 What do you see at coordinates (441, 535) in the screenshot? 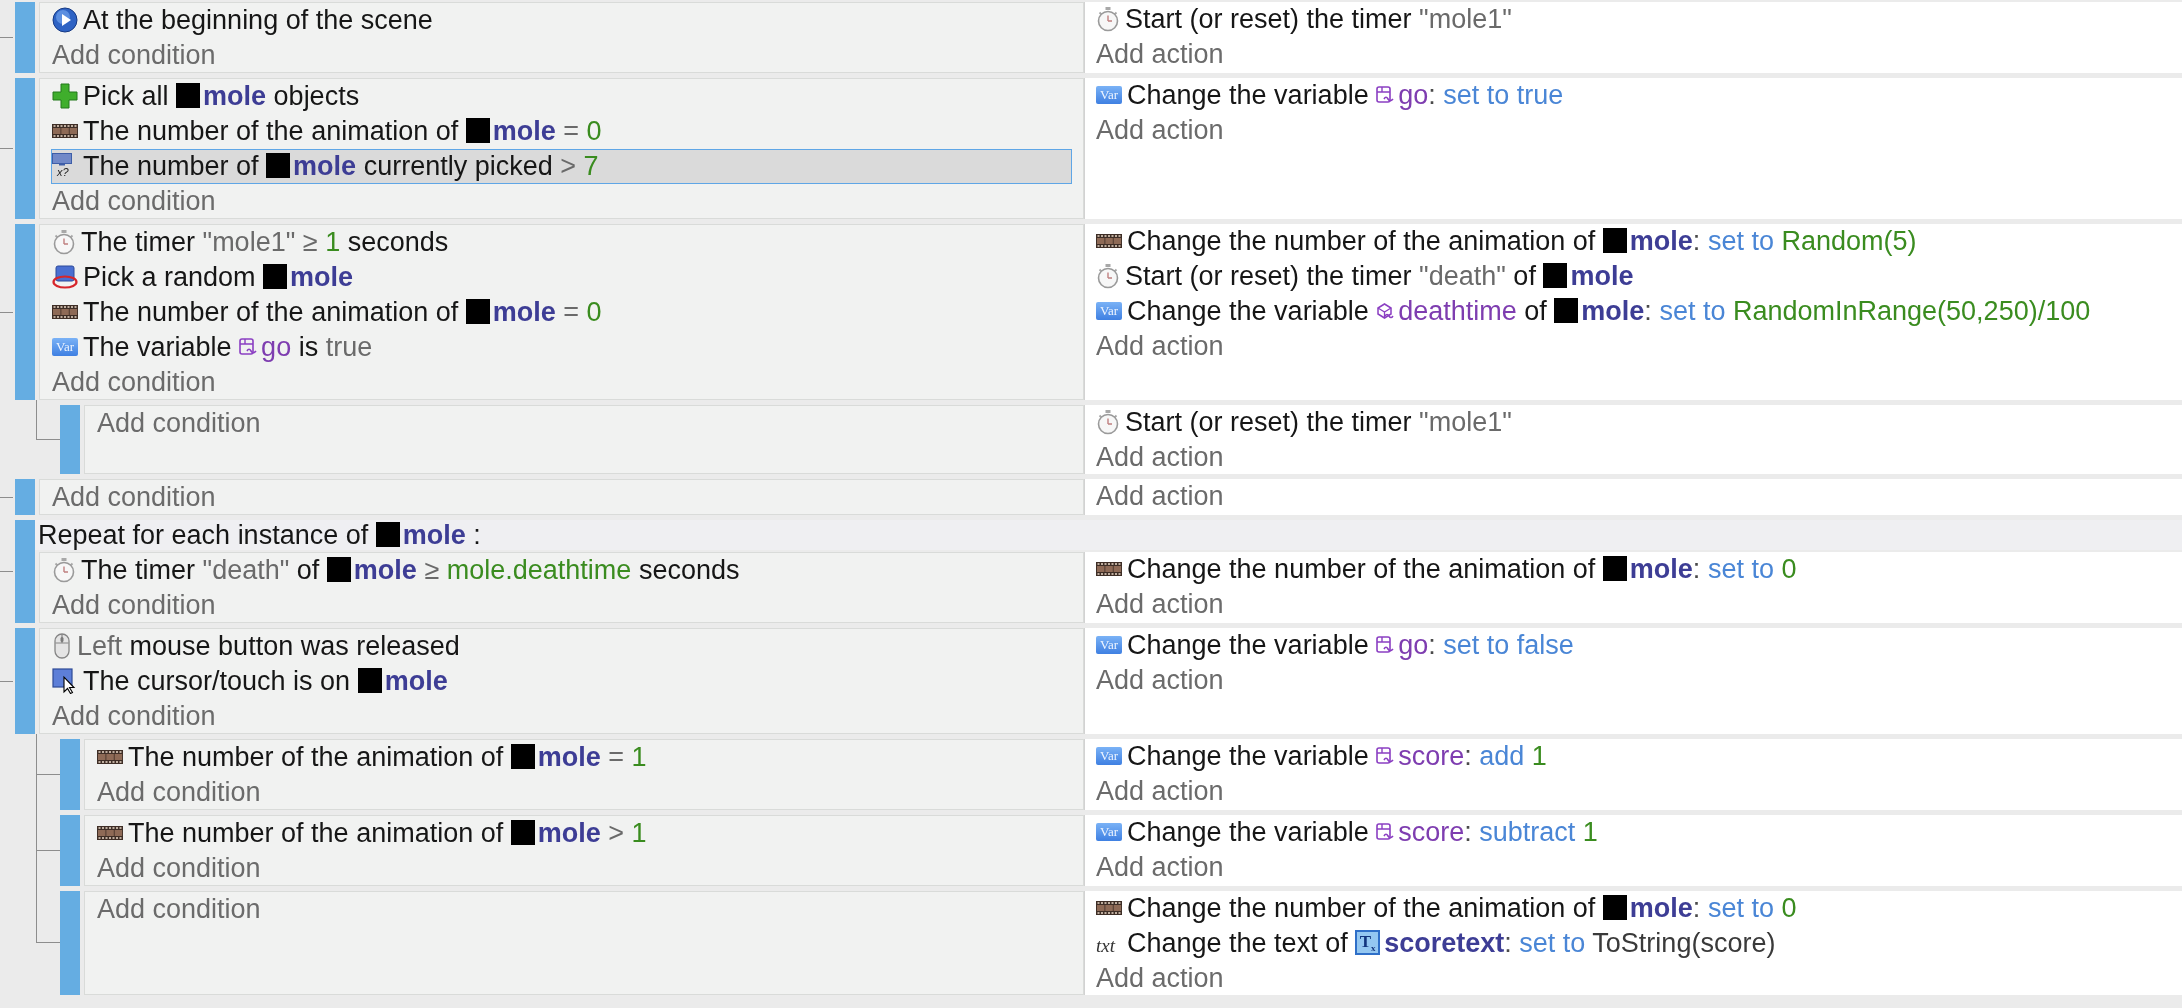
I see `repeat-text: mole :` at bounding box center [441, 535].